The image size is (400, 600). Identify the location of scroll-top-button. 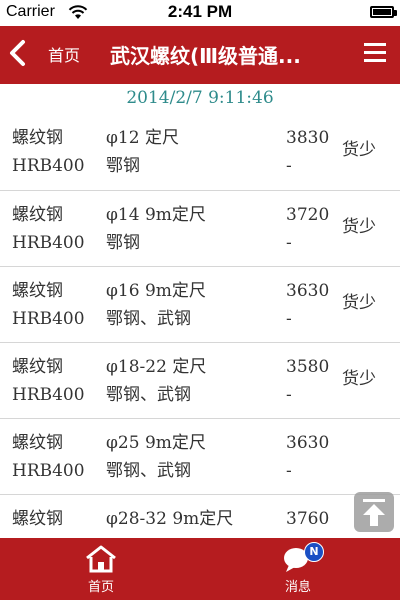
(374, 512).